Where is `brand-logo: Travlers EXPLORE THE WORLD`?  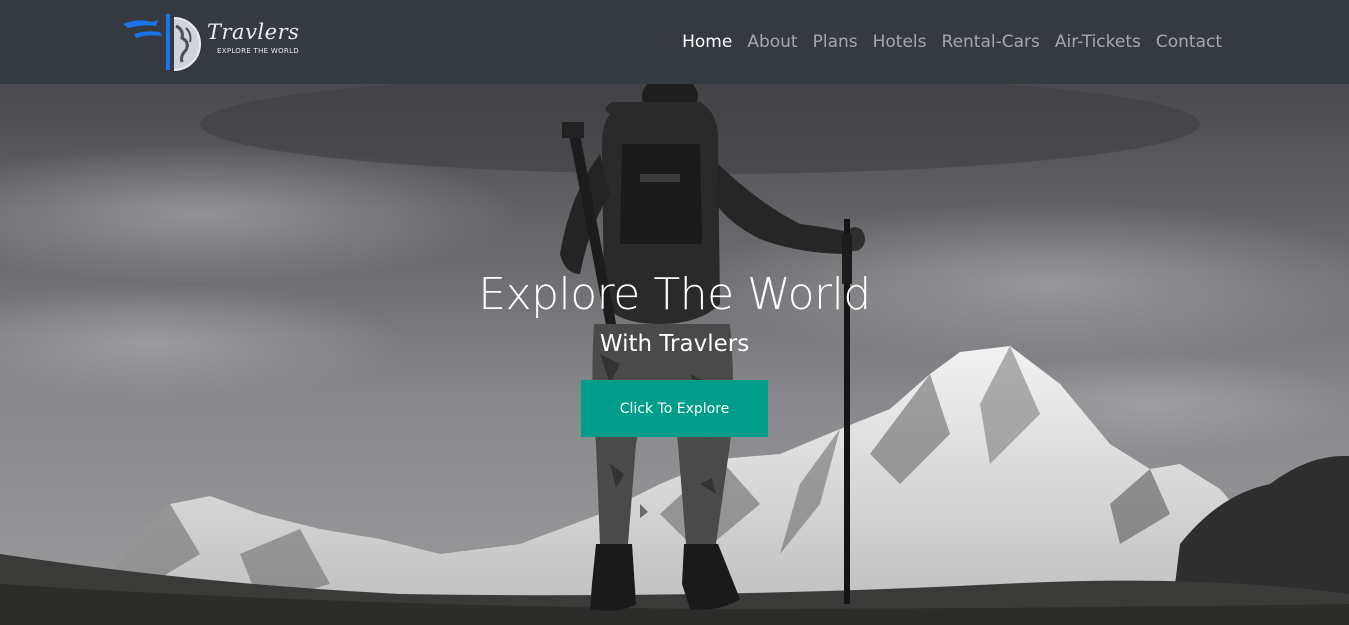
brand-logo: Travlers EXPLORE THE WORLD is located at coordinates (220, 42).